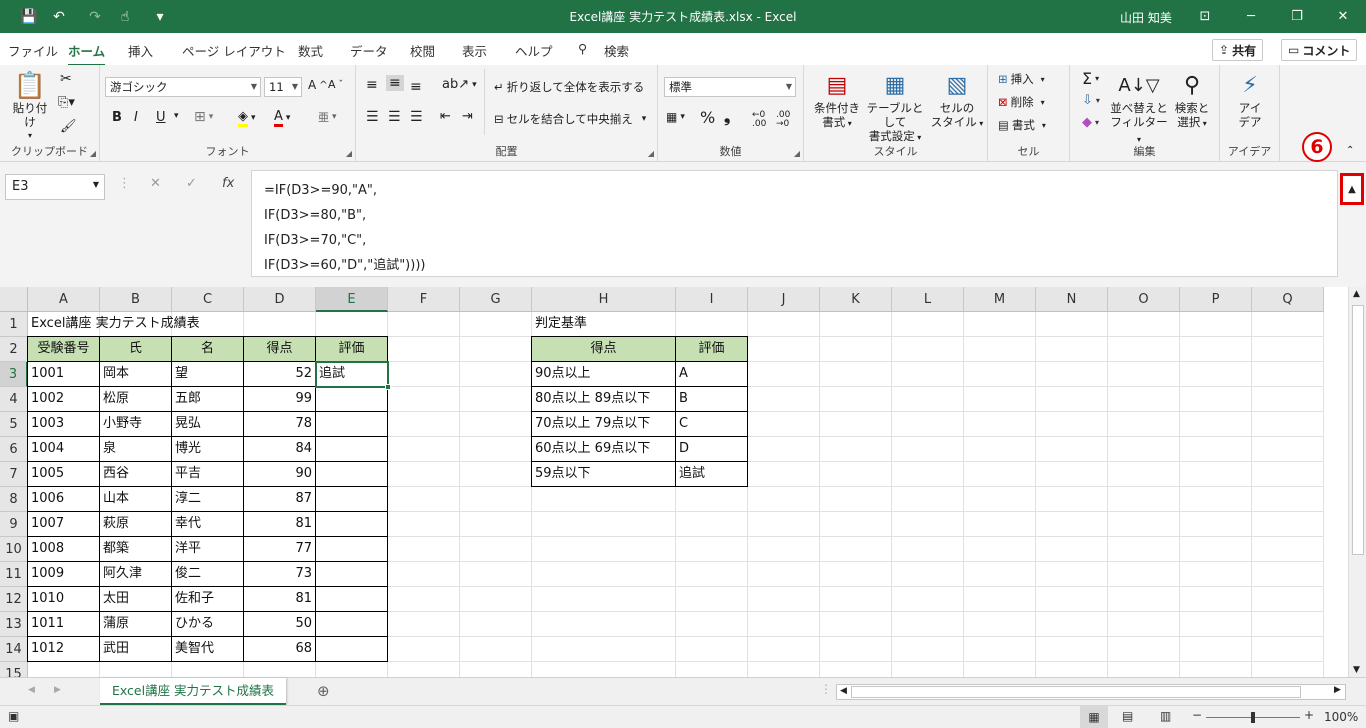 The height and width of the screenshot is (728, 1366). Describe the element at coordinates (14, 549) in the screenshot. I see `row-header: 10` at that location.